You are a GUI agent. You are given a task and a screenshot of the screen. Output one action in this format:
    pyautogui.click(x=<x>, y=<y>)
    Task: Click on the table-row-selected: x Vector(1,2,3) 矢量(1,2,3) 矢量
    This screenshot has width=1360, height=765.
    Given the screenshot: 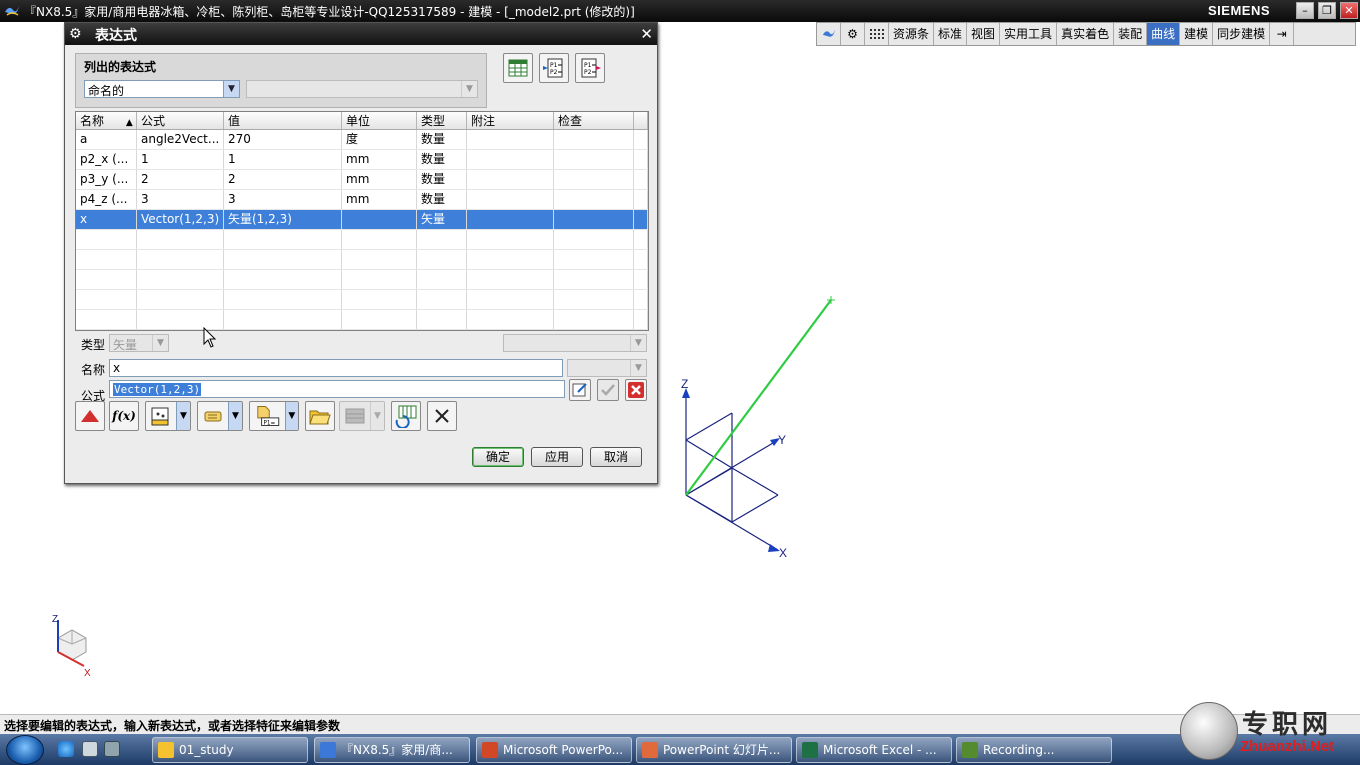 What is the action you would take?
    pyautogui.click(x=362, y=220)
    